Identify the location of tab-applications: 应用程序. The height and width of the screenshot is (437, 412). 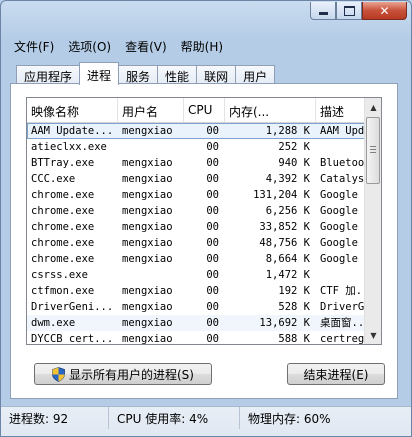
(48, 74).